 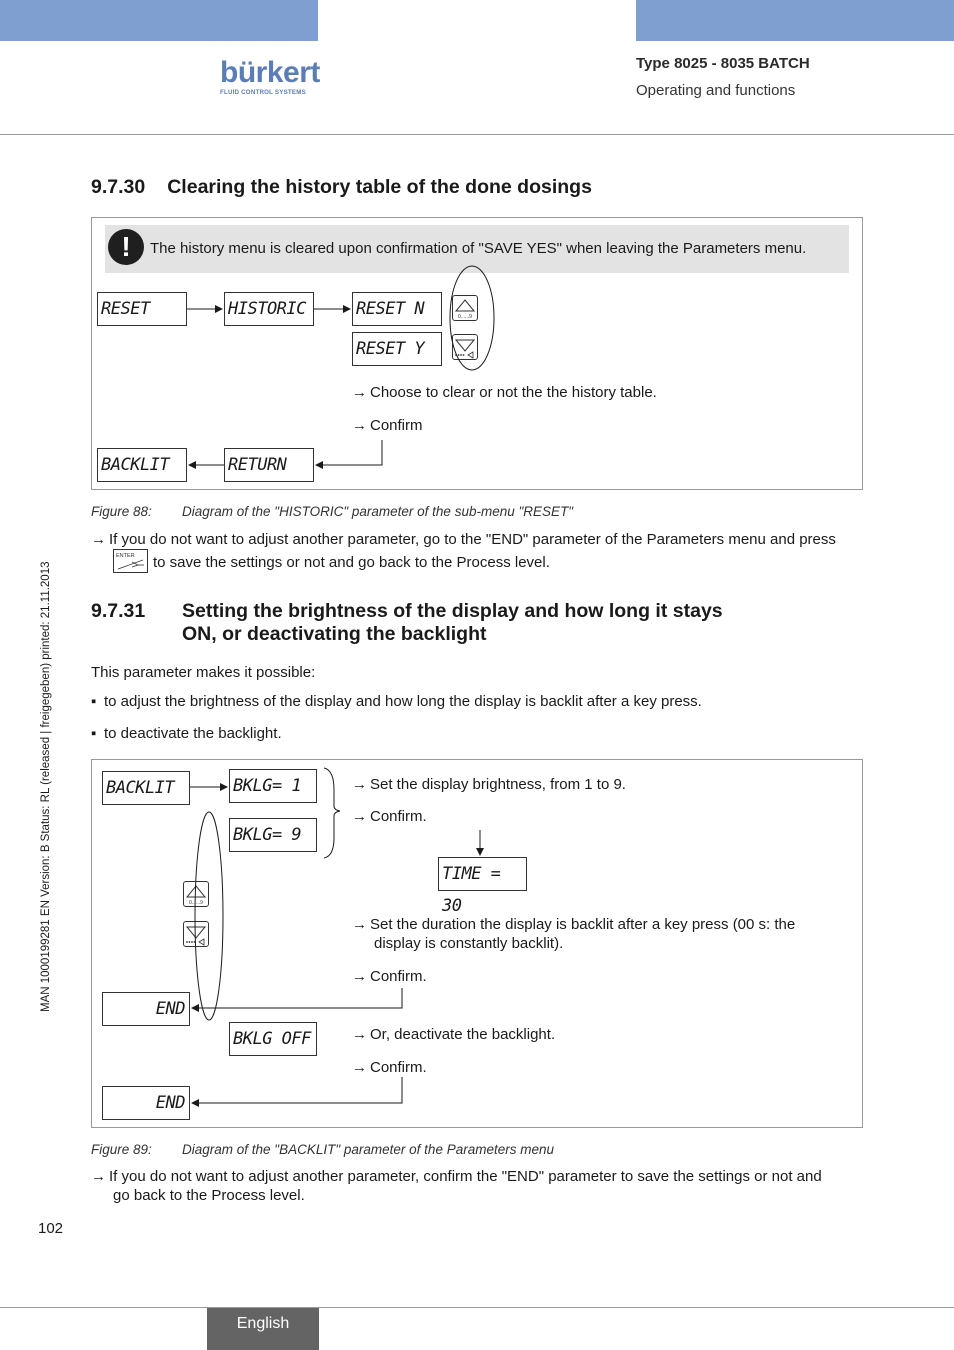 What do you see at coordinates (397, 349) in the screenshot?
I see `lcd-reset-y: RESET Y` at bounding box center [397, 349].